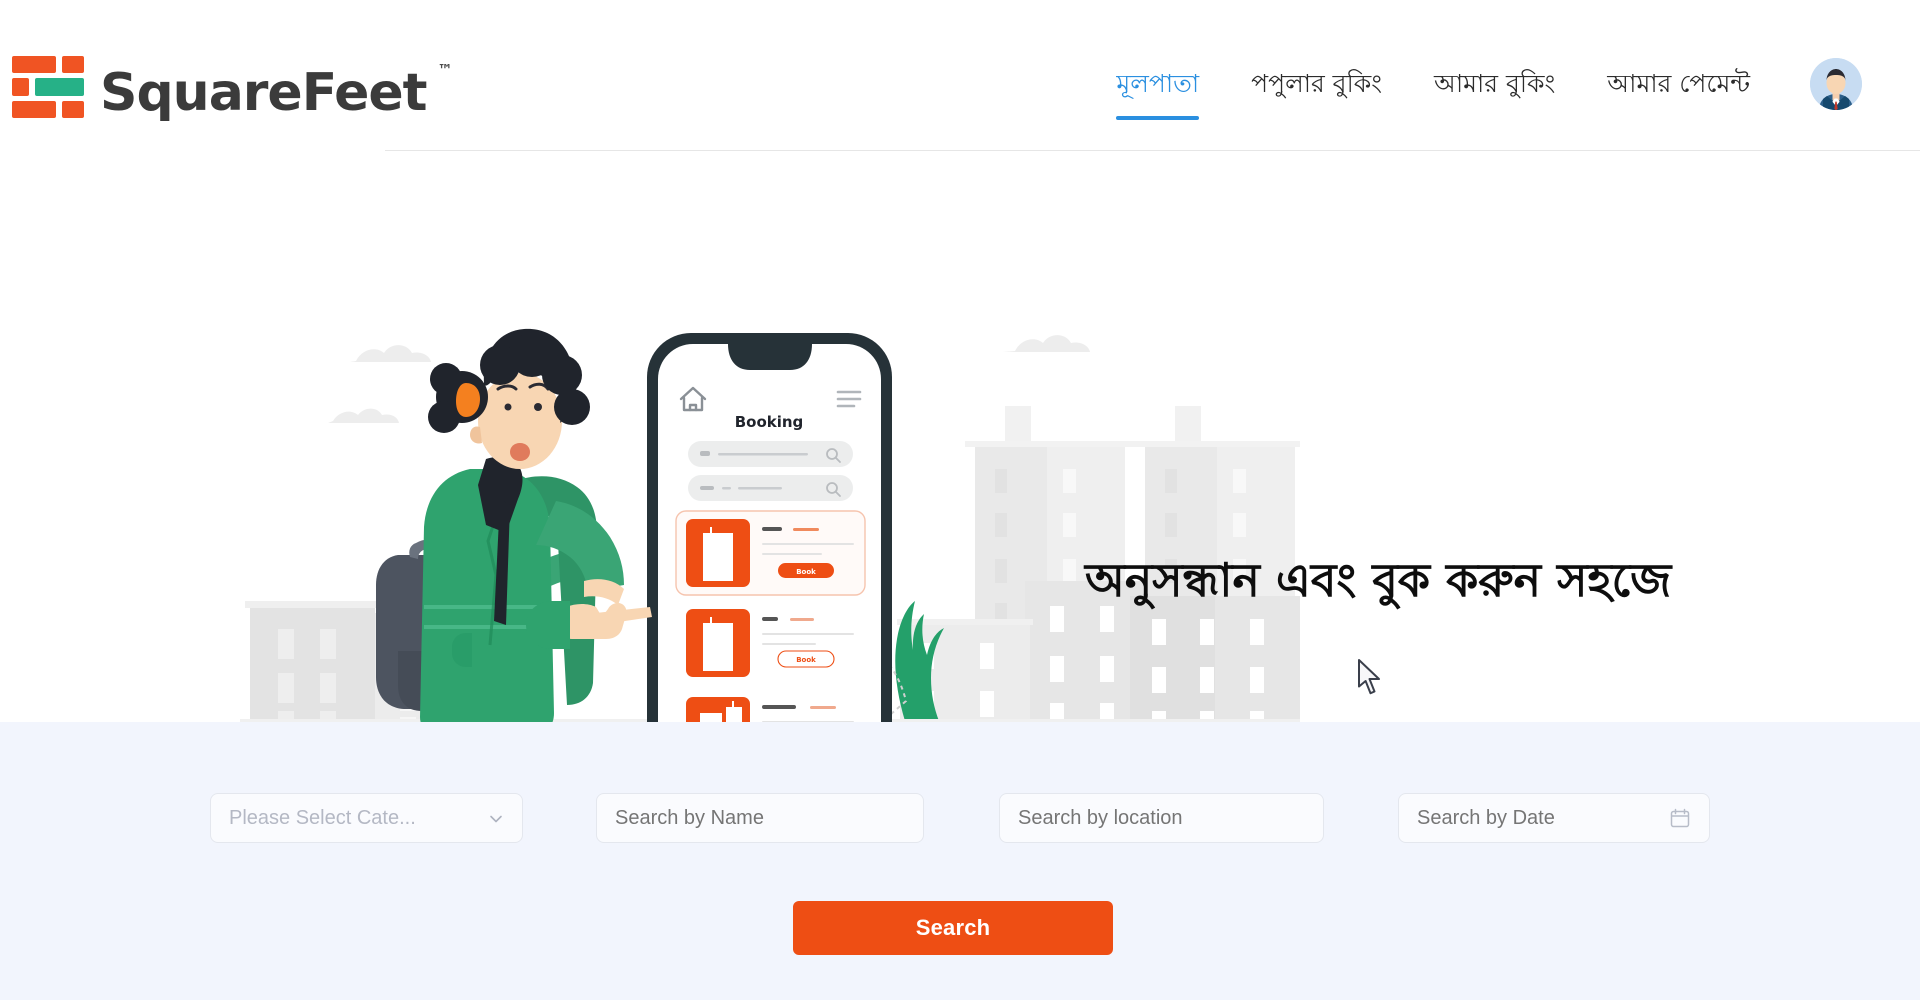 The width and height of the screenshot is (1920, 1000). I want to click on nav-item-popular-booking: পপুলার বুকিং, so click(1316, 96).